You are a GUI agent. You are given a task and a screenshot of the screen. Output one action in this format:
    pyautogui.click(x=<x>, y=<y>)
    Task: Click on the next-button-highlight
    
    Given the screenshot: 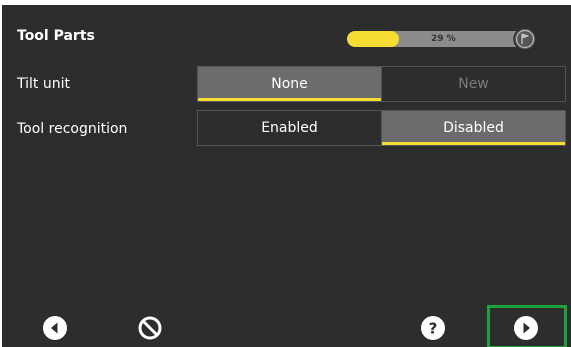 What is the action you would take?
    pyautogui.click(x=527, y=326)
    